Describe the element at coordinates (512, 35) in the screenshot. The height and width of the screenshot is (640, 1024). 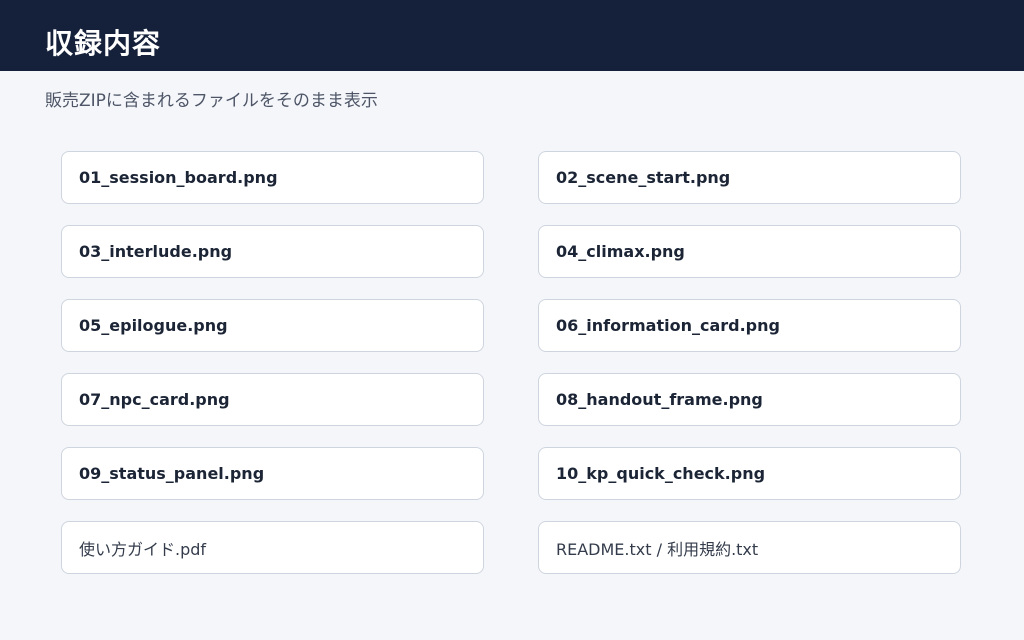
I see `page-header: 収録内容` at that location.